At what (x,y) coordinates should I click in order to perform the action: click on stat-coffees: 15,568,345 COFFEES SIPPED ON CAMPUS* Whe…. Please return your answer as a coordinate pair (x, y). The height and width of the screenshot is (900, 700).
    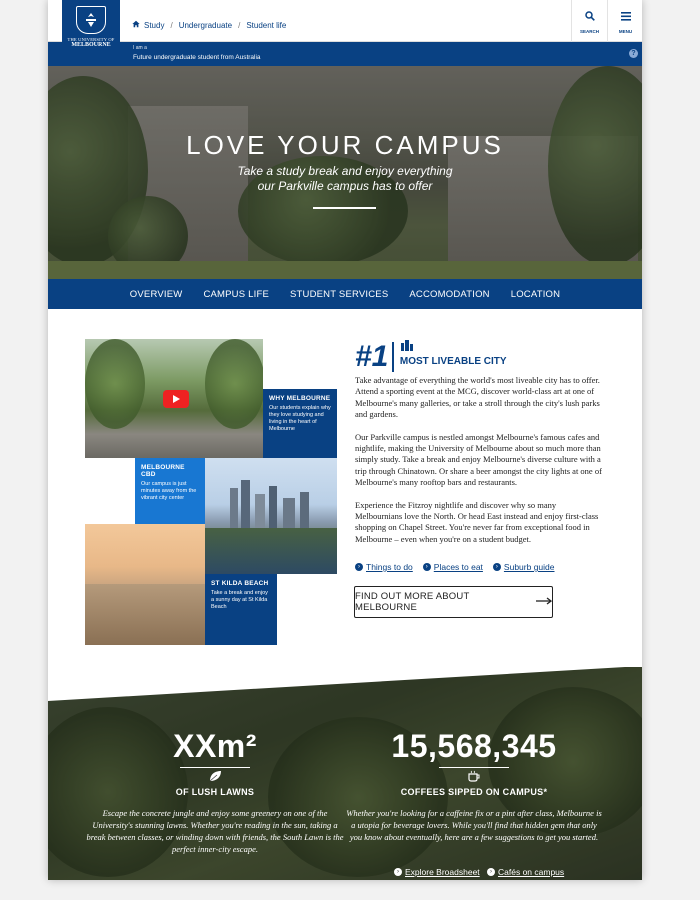
    Looking at the image, I should click on (474, 785).